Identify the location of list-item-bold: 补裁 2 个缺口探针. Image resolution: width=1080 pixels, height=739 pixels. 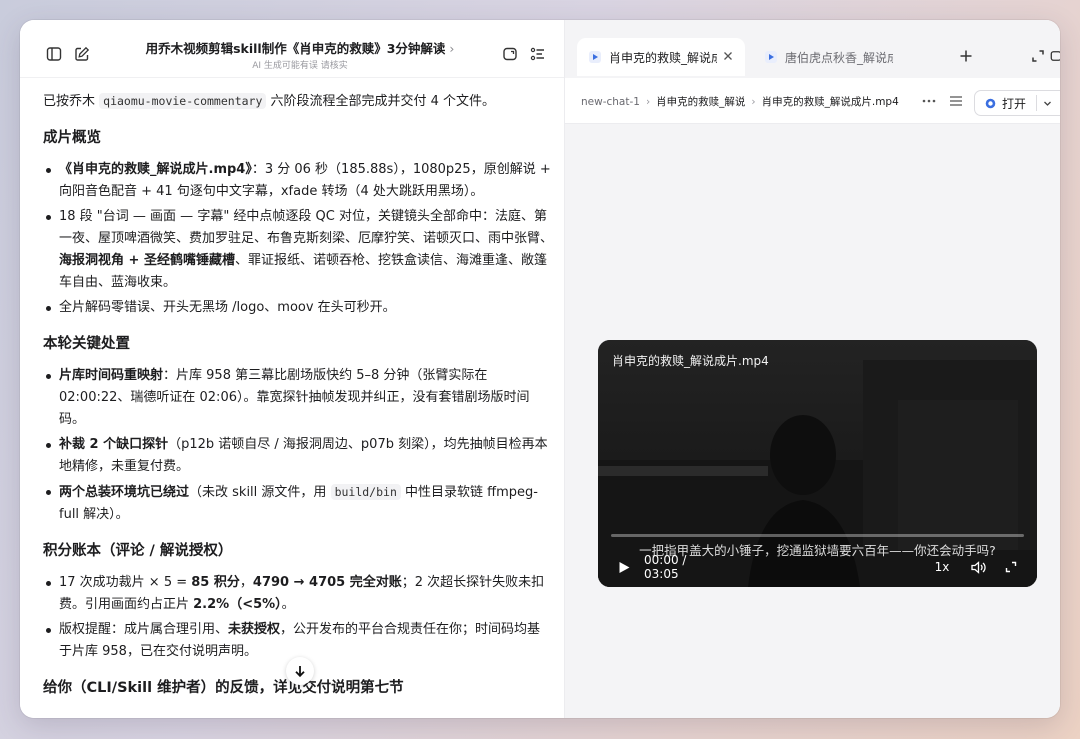
(114, 444).